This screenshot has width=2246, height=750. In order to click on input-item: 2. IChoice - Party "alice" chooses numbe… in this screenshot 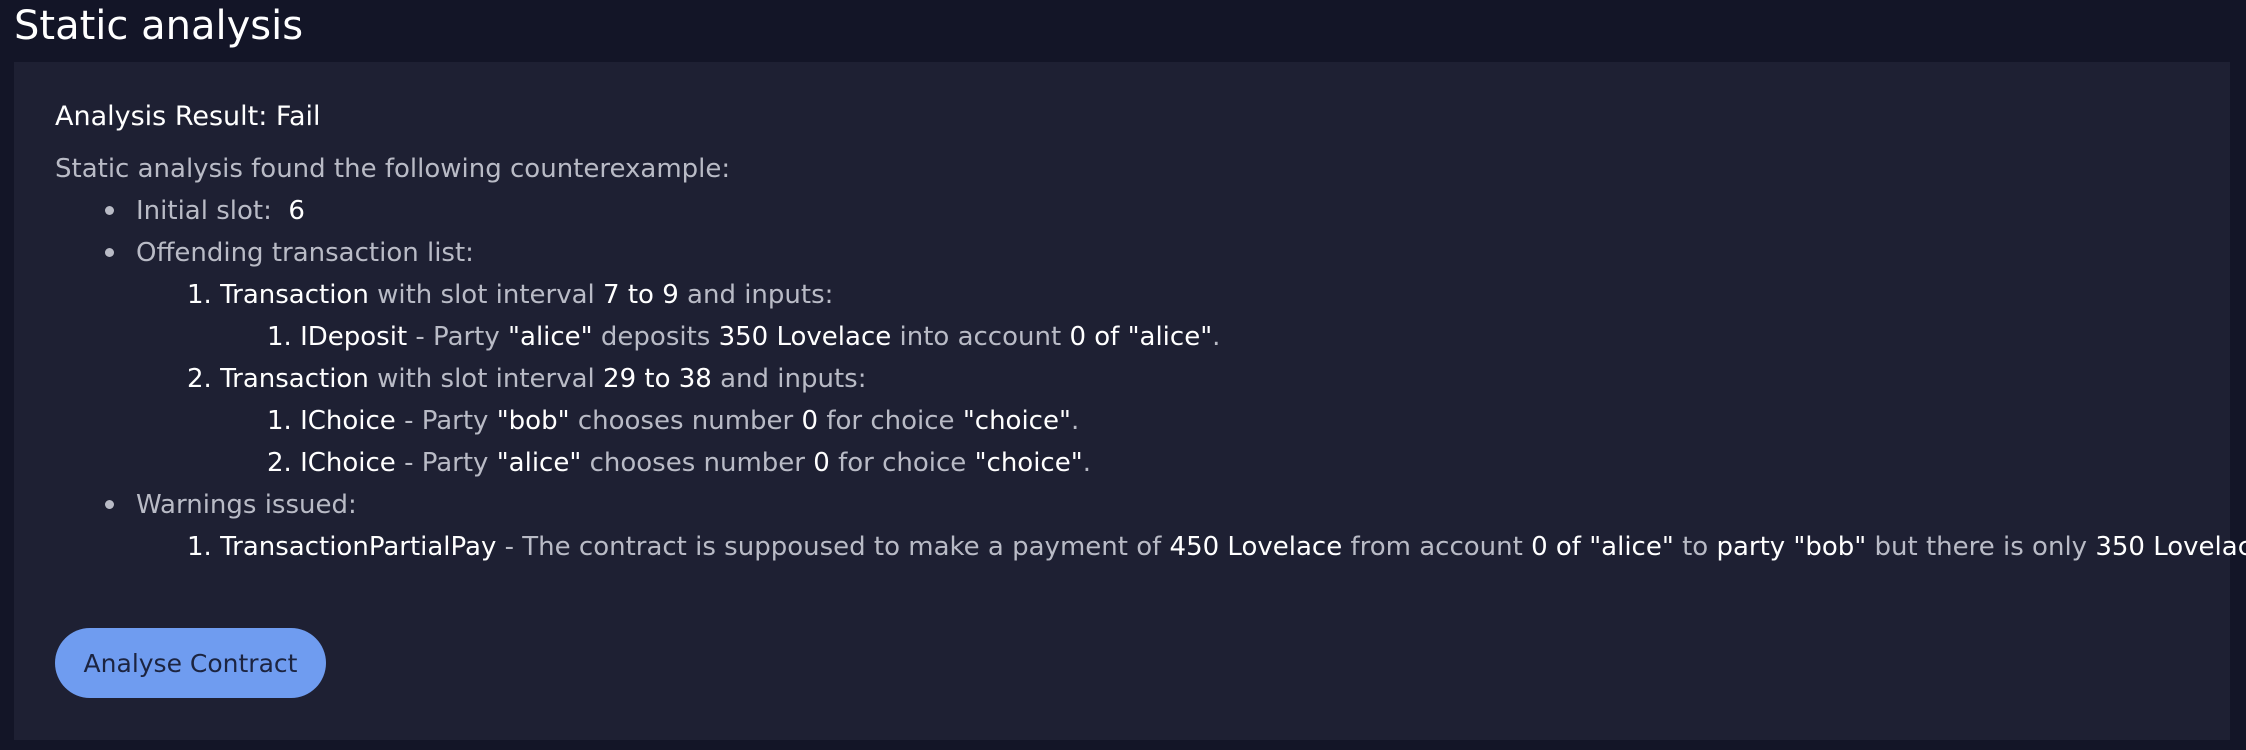, I will do `click(679, 463)`.